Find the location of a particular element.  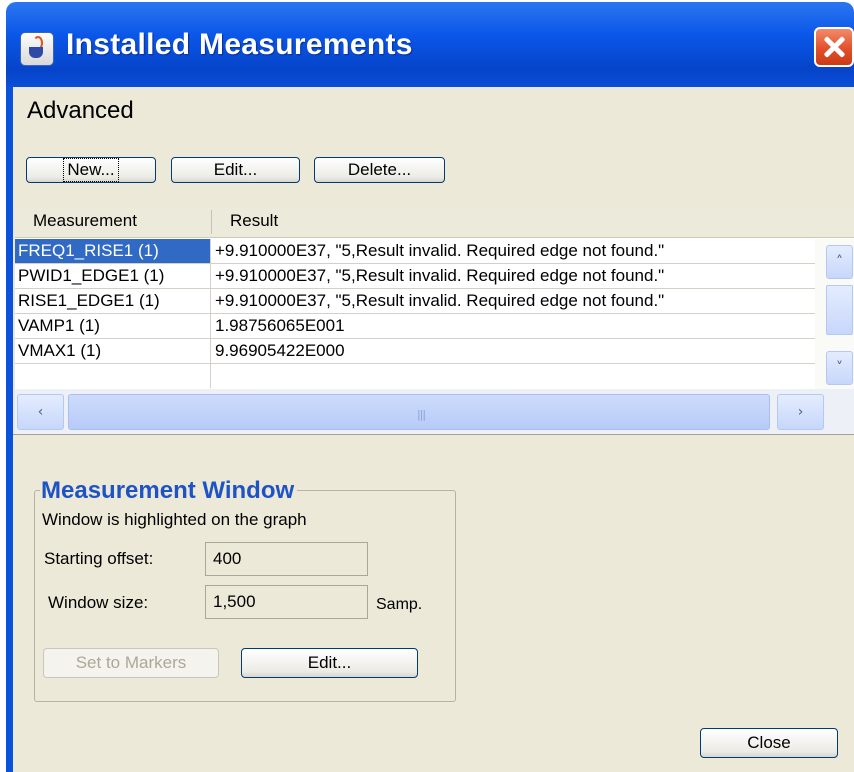

window-frame is located at coordinates (9, 429).